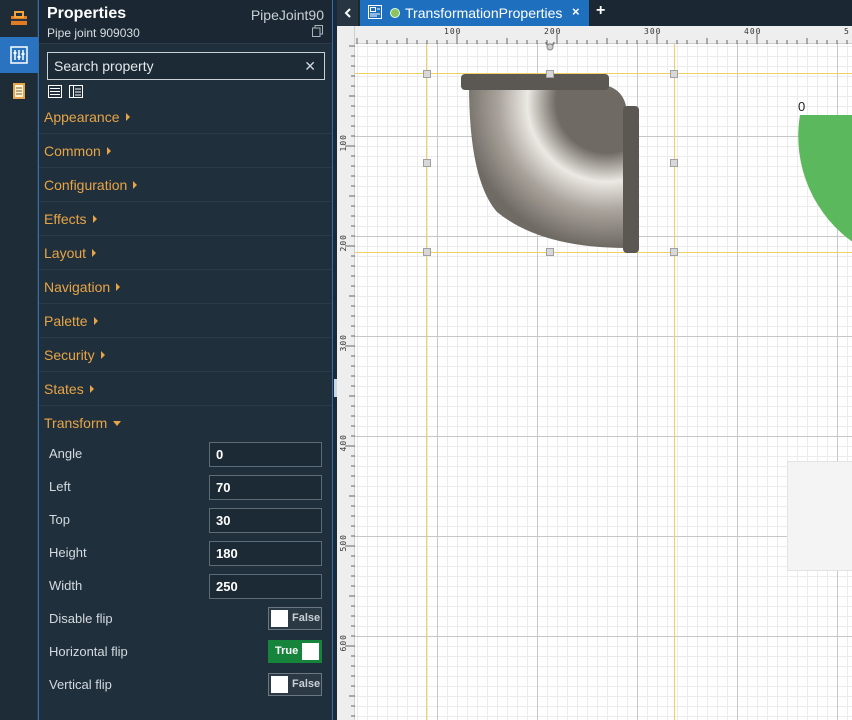 This screenshot has height=720, width=852. Describe the element at coordinates (265, 553) in the screenshot. I see `height-input: 180` at that location.